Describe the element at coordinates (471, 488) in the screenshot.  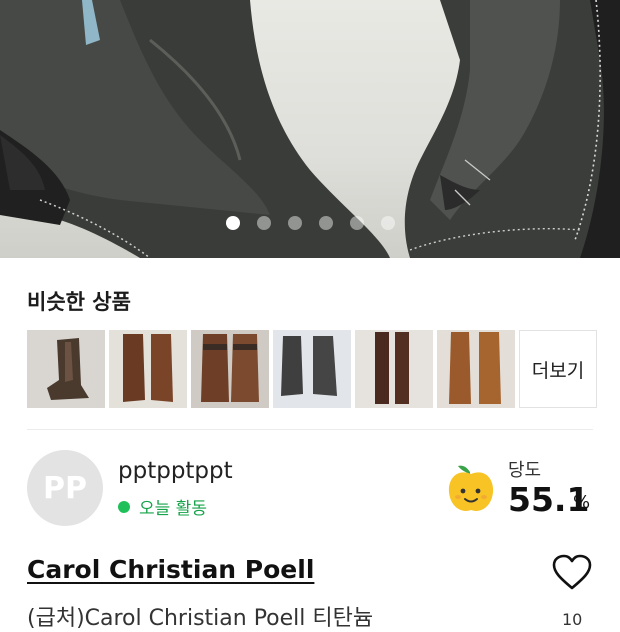
I see `apple-sweetness-icon` at that location.